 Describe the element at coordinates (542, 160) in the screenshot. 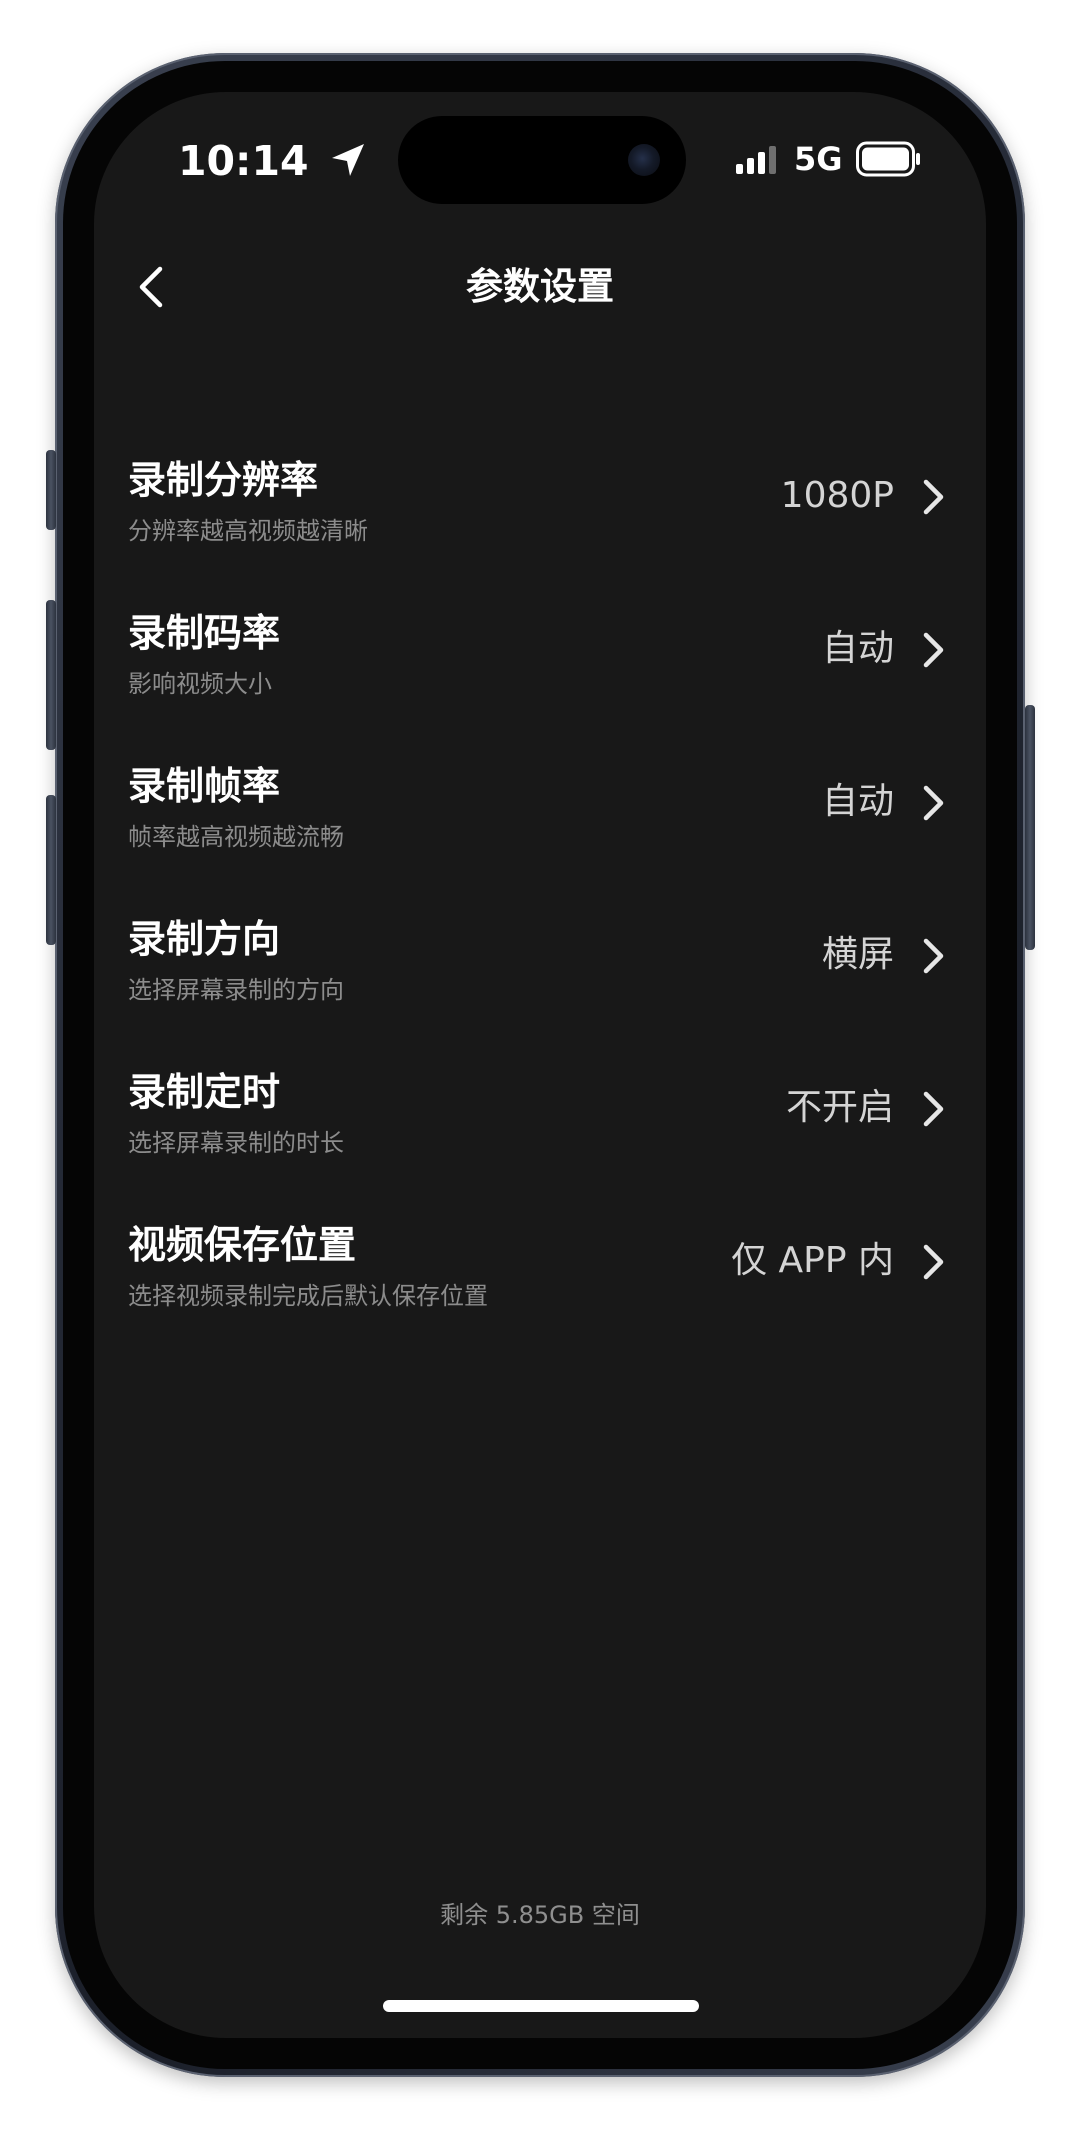

I see `dynamic-island` at that location.